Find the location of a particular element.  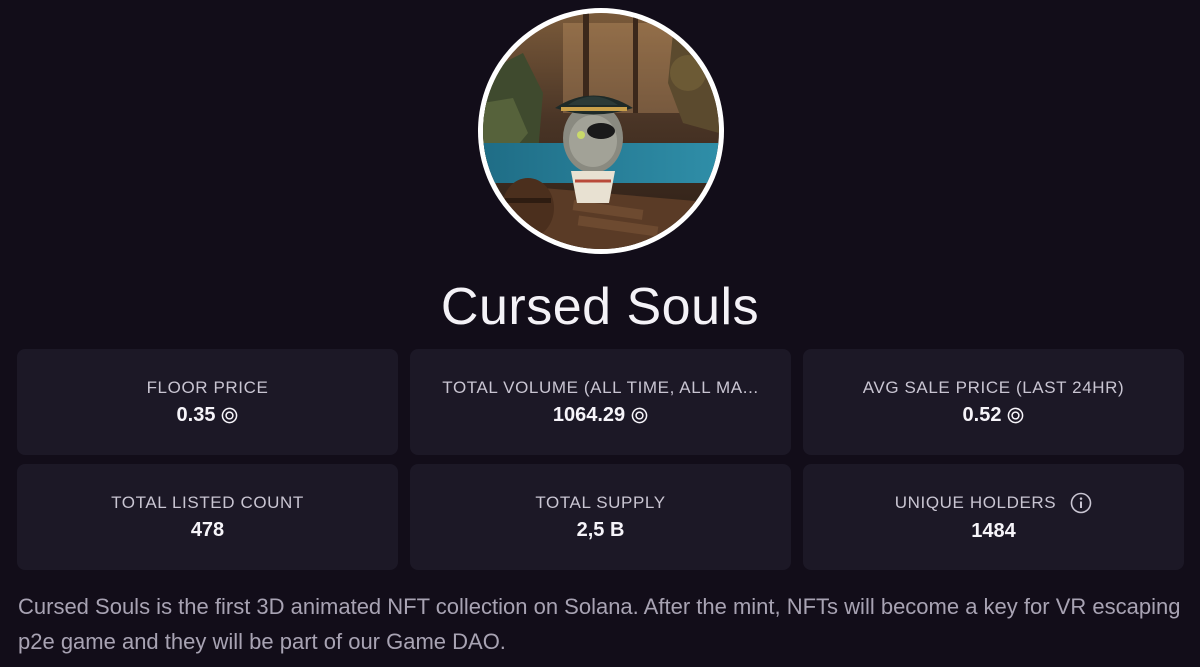

stat-label-row: TOTAL SUPPLY is located at coordinates (600, 503).